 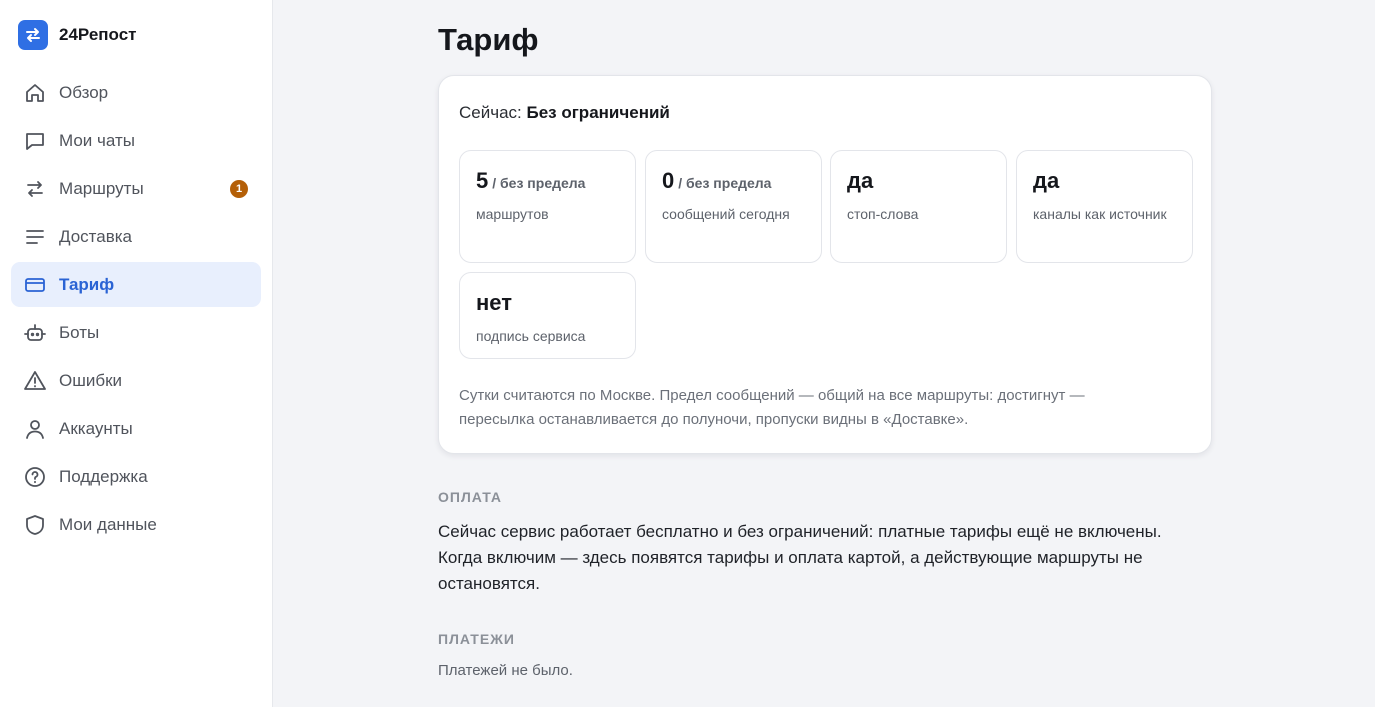 I want to click on stat-label: сообщений сегодня, so click(x=726, y=214).